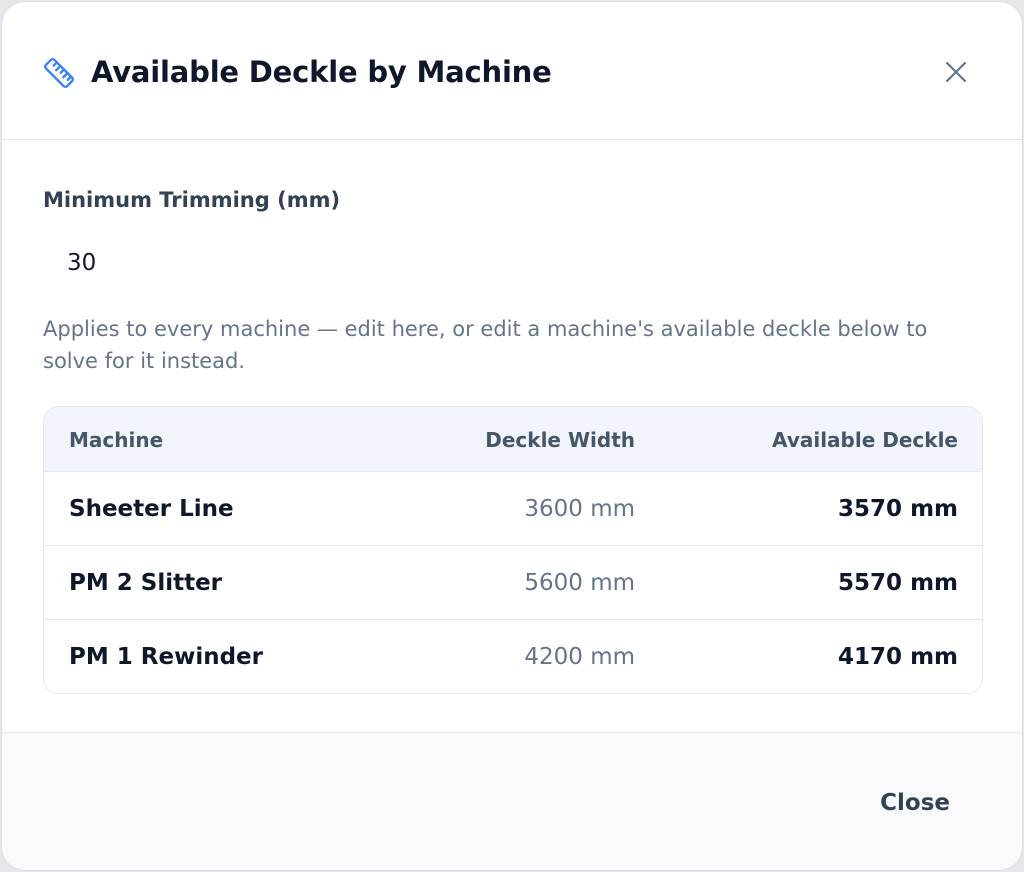  Describe the element at coordinates (915, 803) in the screenshot. I see `close-button: Close` at that location.